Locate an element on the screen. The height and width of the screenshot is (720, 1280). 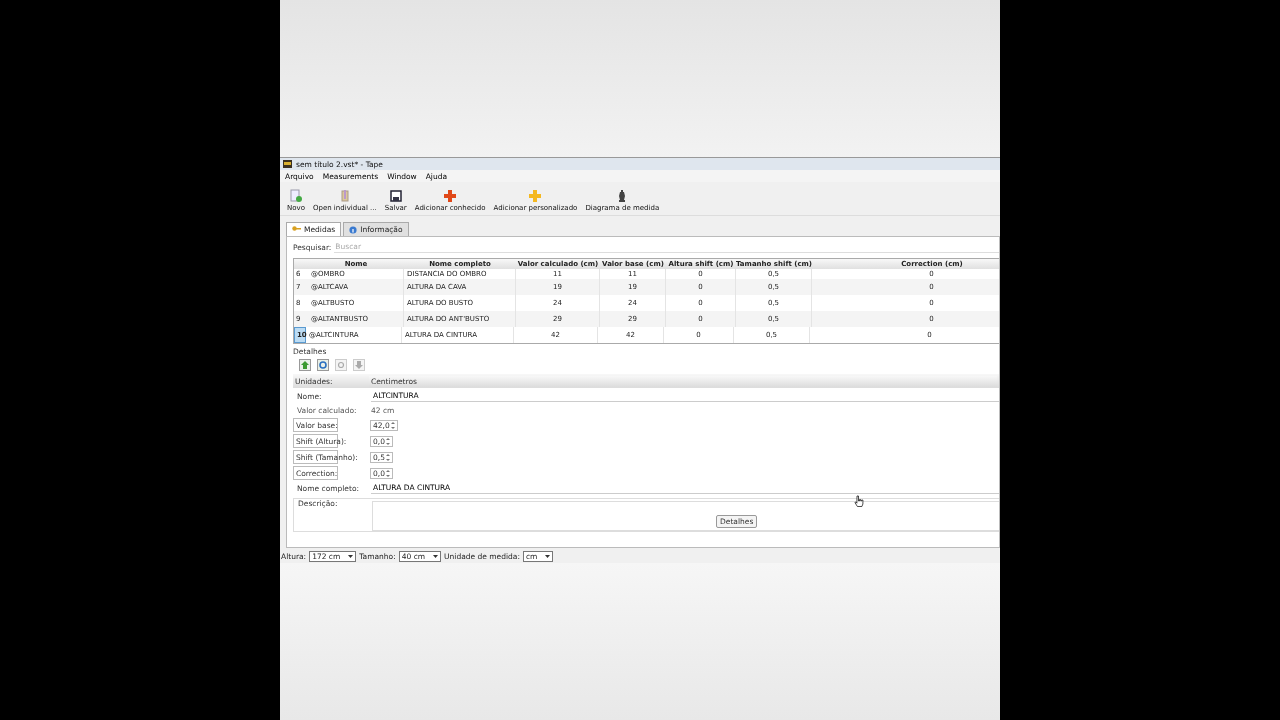
save-icon is located at coordinates (395, 196).